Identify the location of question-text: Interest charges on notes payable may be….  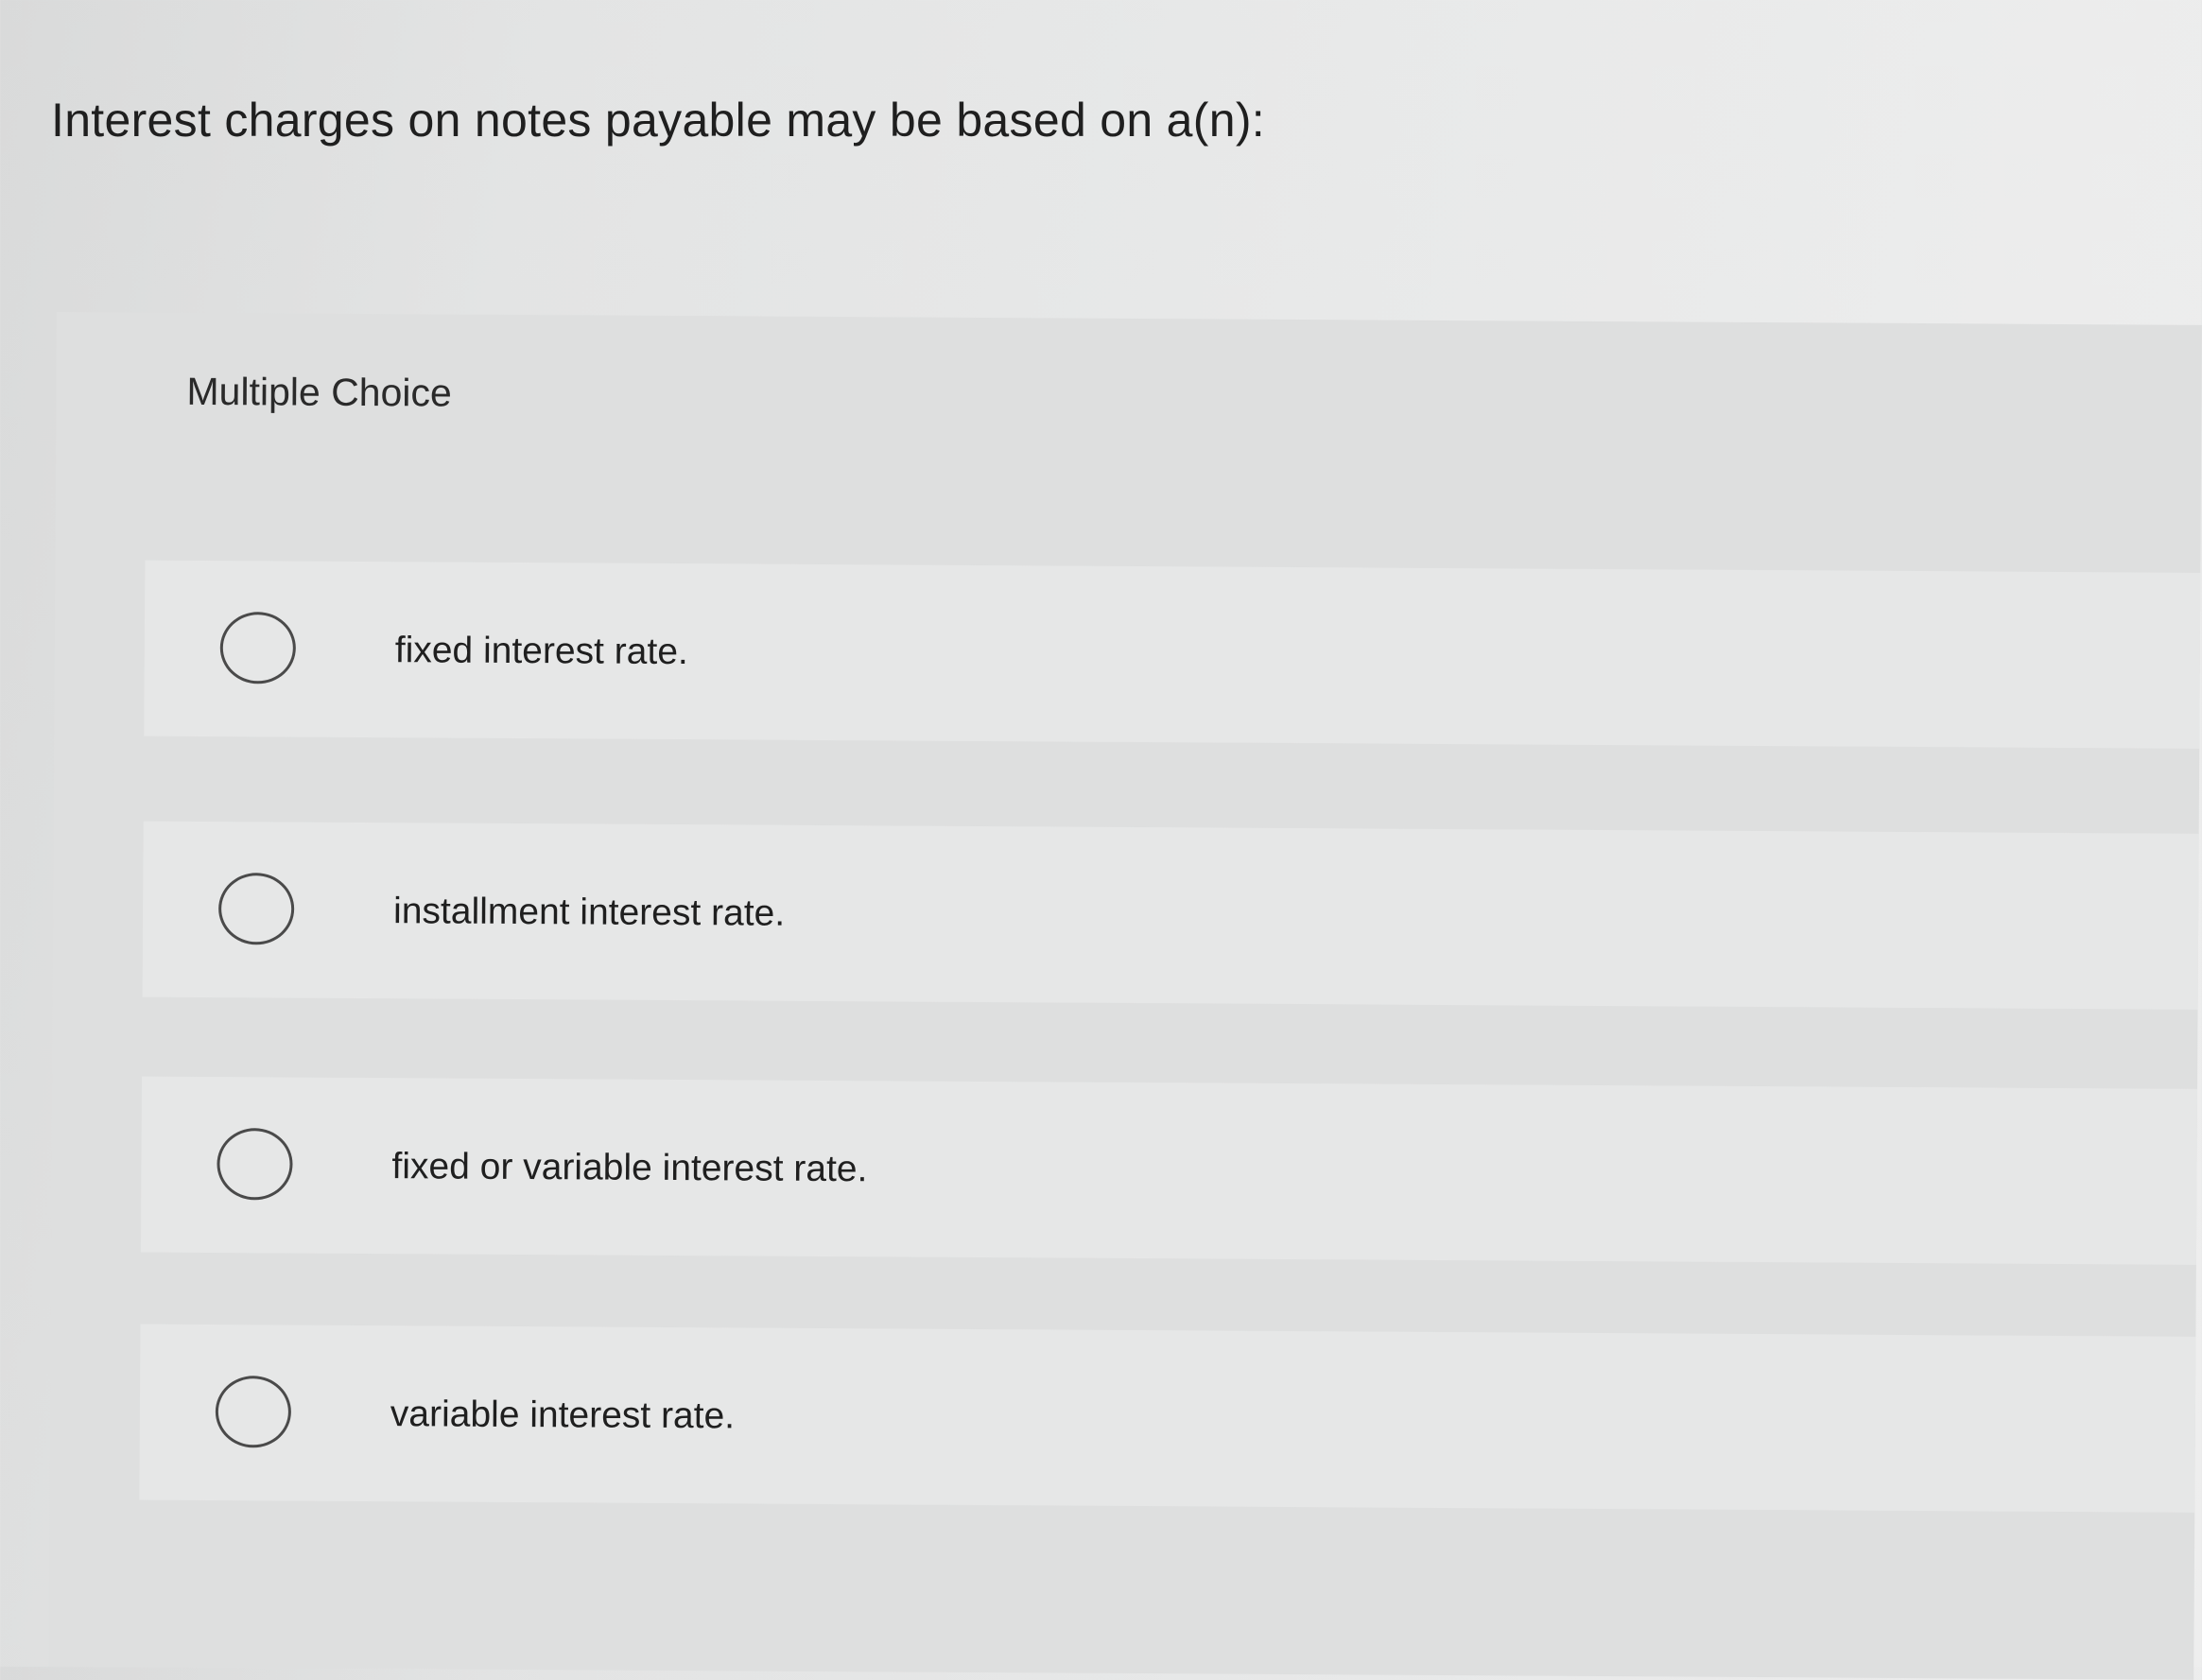
(658, 120).